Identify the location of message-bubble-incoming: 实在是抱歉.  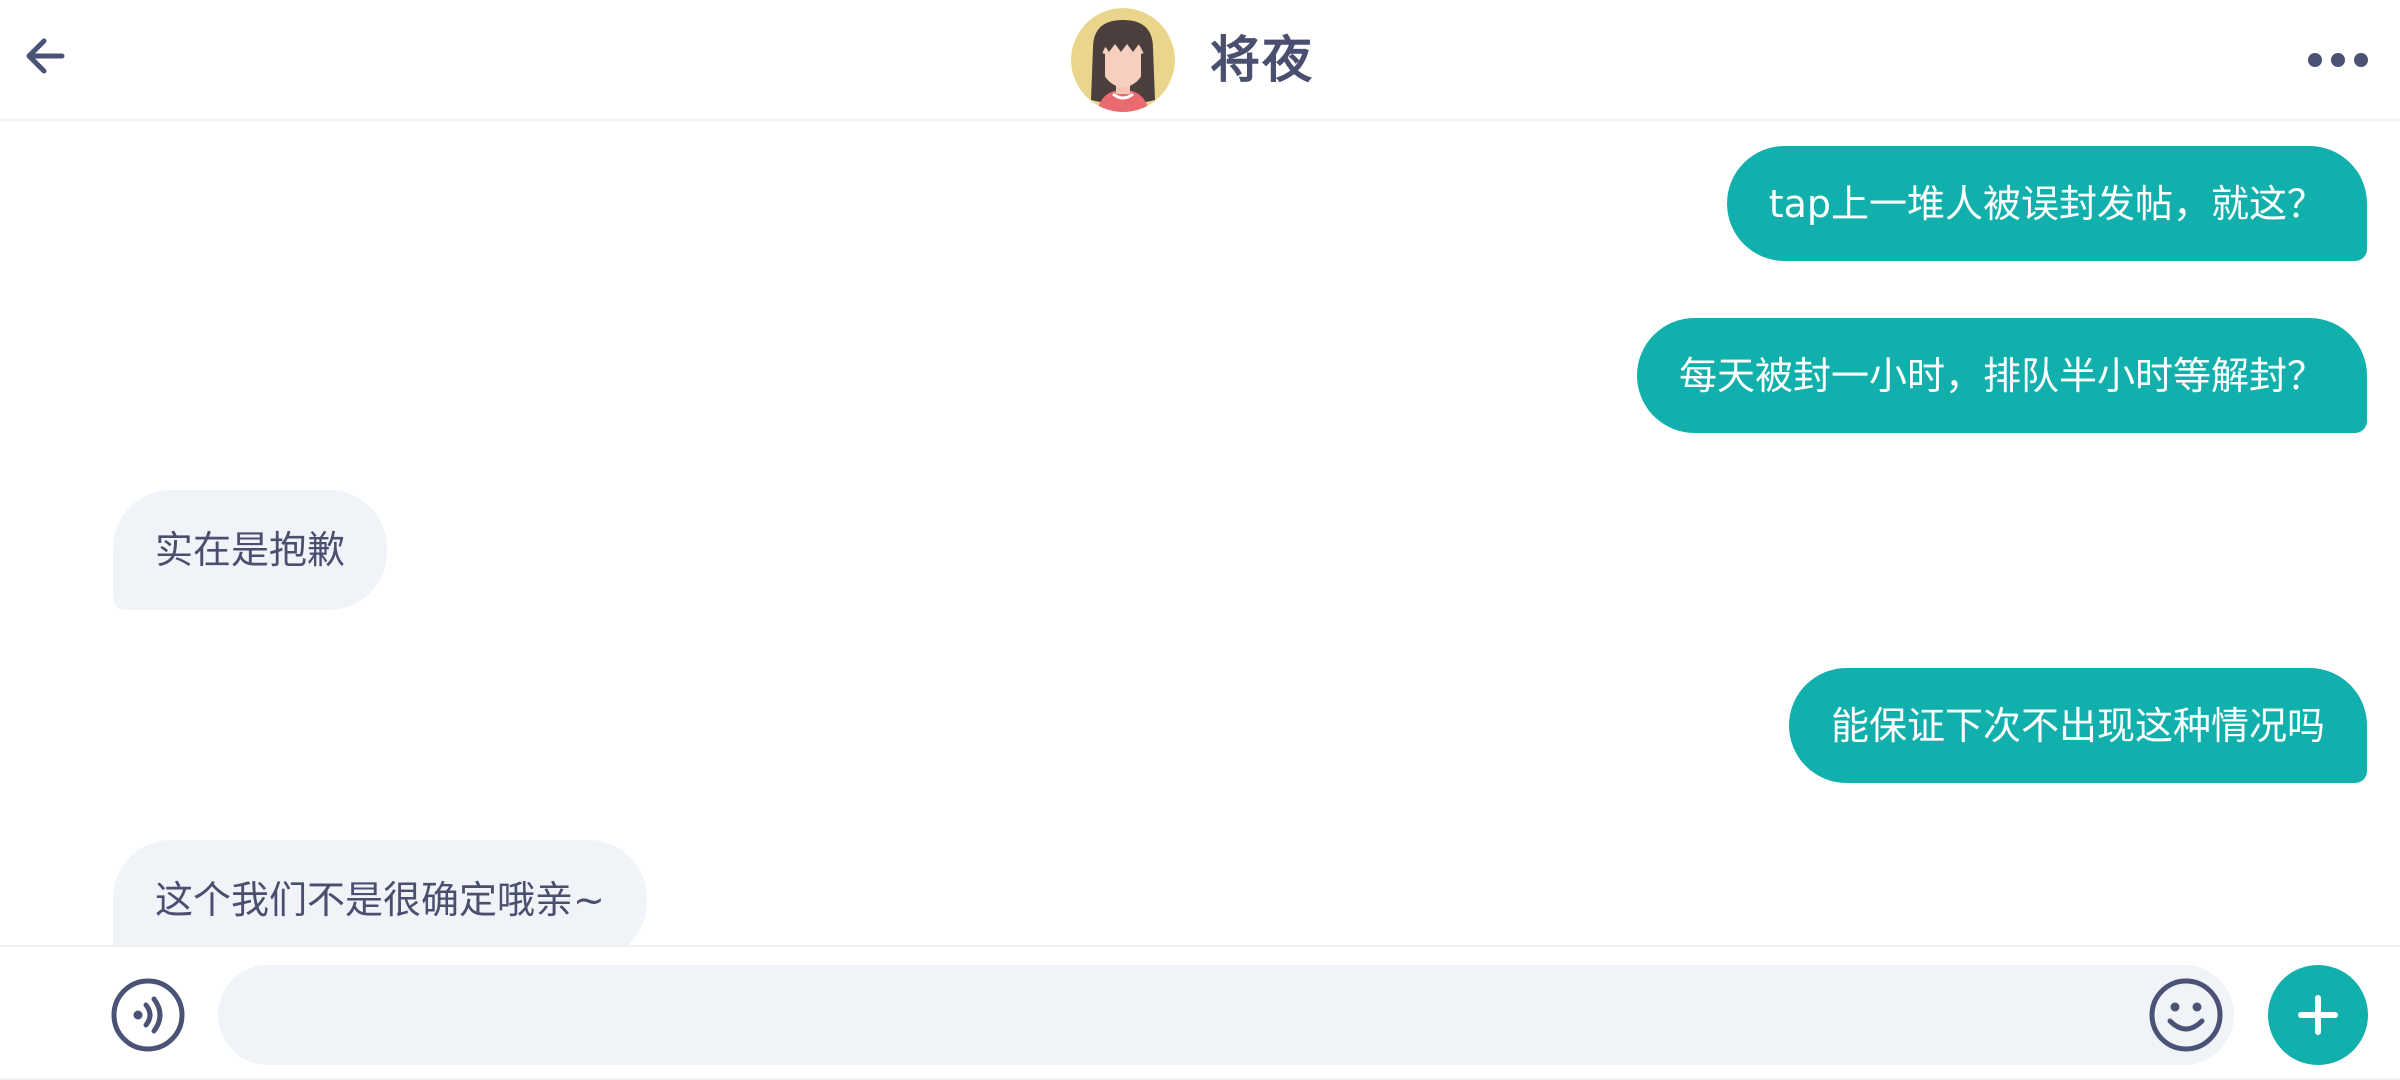
(250, 550).